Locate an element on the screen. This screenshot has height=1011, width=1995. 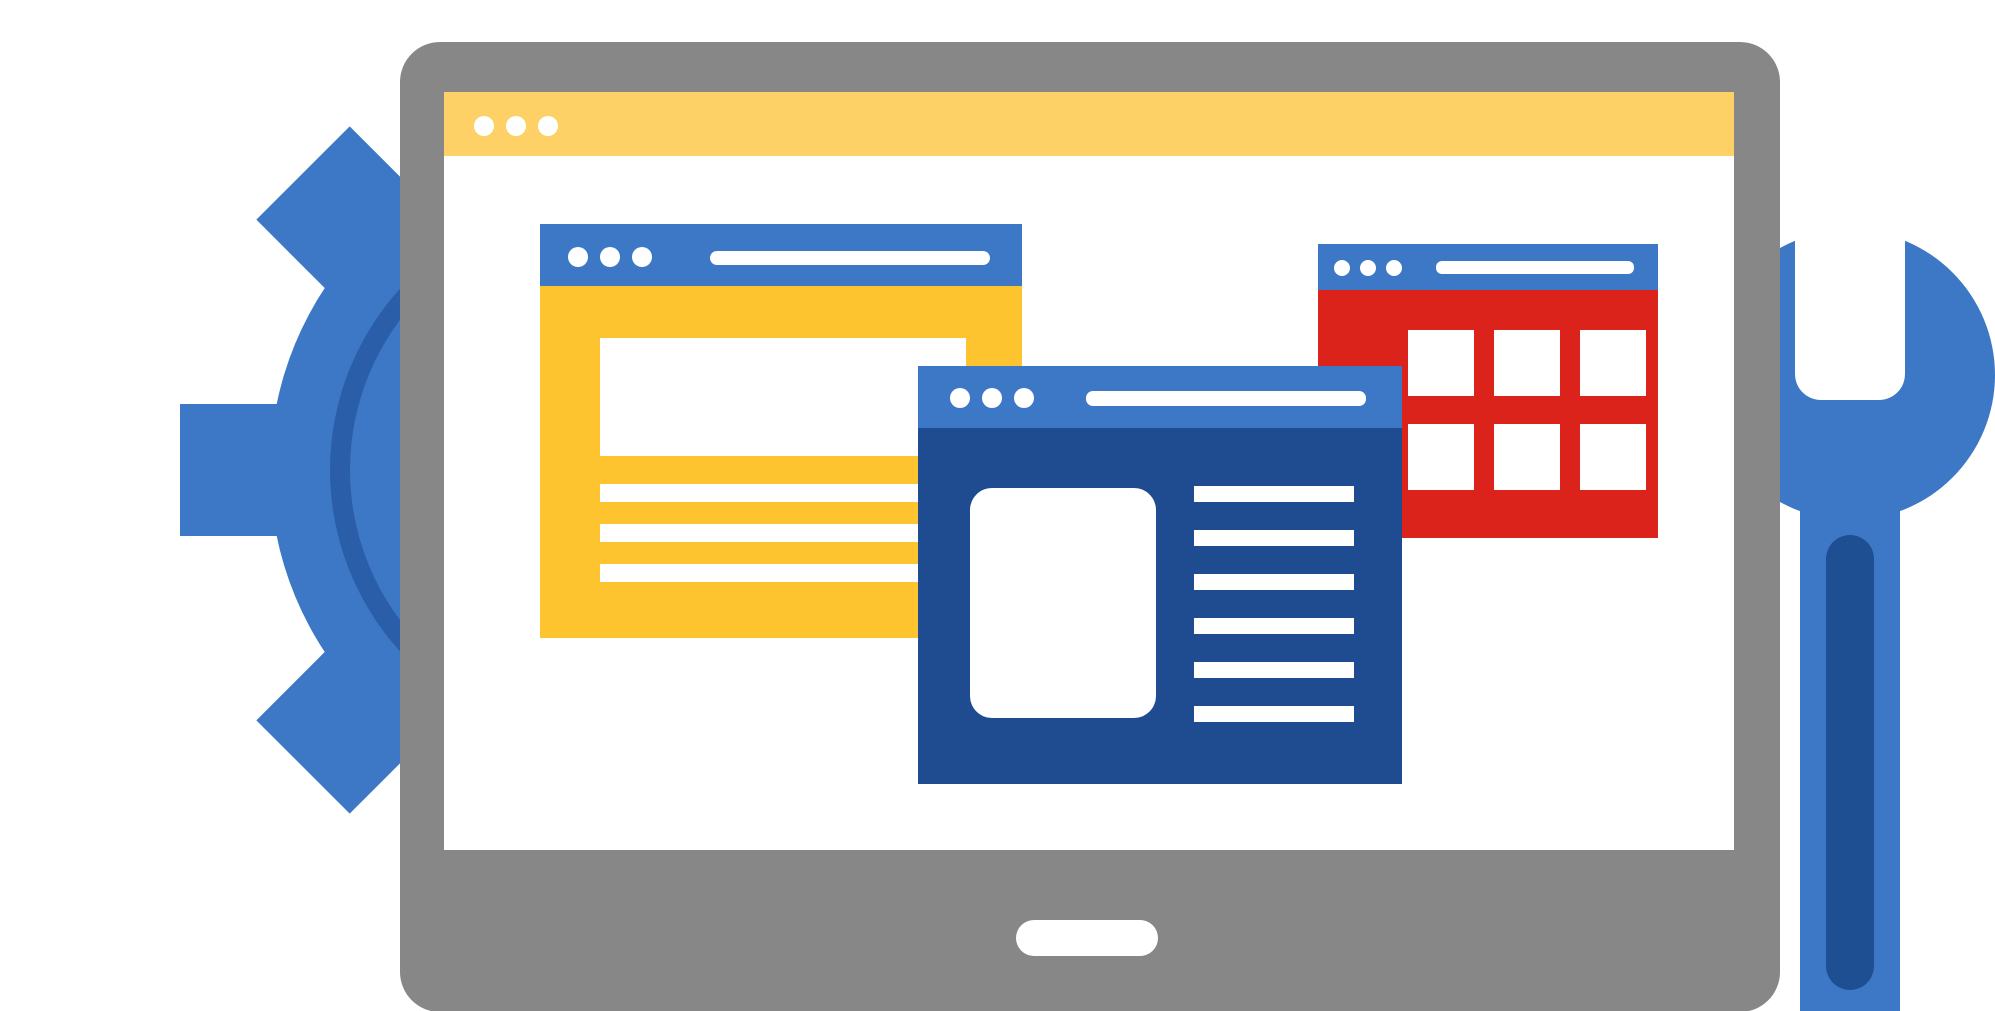
tablet-titlebar-dots-icon is located at coordinates (516, 126).